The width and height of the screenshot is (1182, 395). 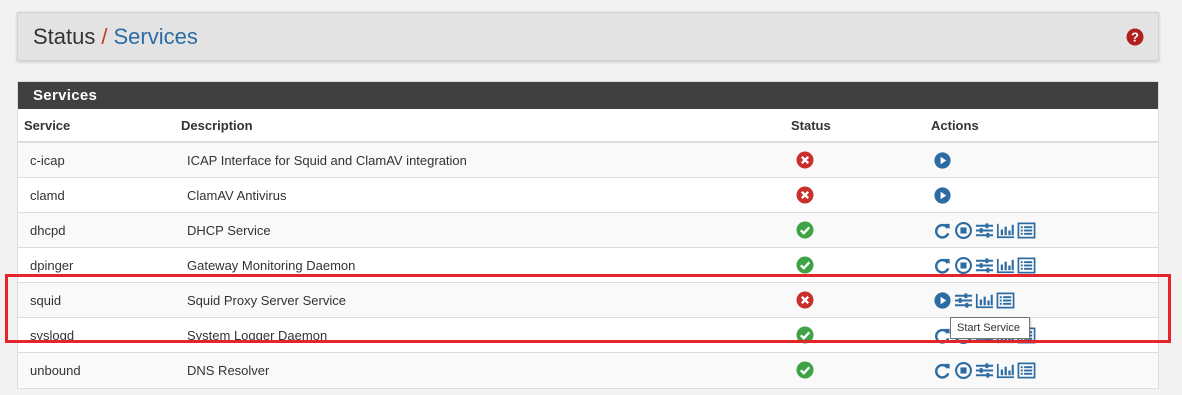 I want to click on service-description: Gateway Monitoring Daemon, so click(x=486, y=265).